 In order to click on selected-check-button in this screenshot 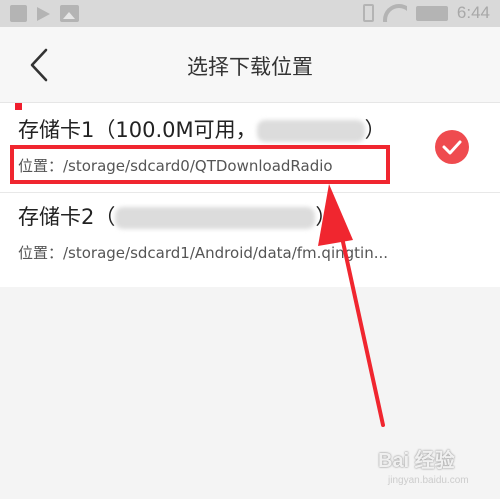, I will do `click(452, 147)`.